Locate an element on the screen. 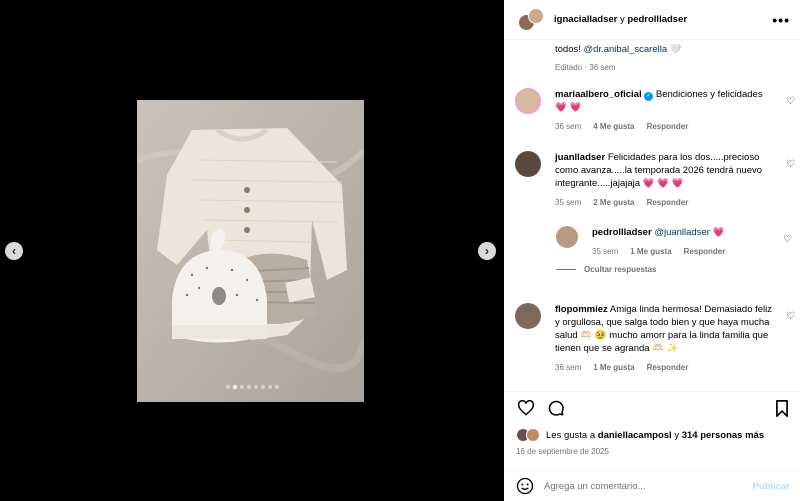 The image size is (800, 501). next-photo-button: › is located at coordinates (487, 251).